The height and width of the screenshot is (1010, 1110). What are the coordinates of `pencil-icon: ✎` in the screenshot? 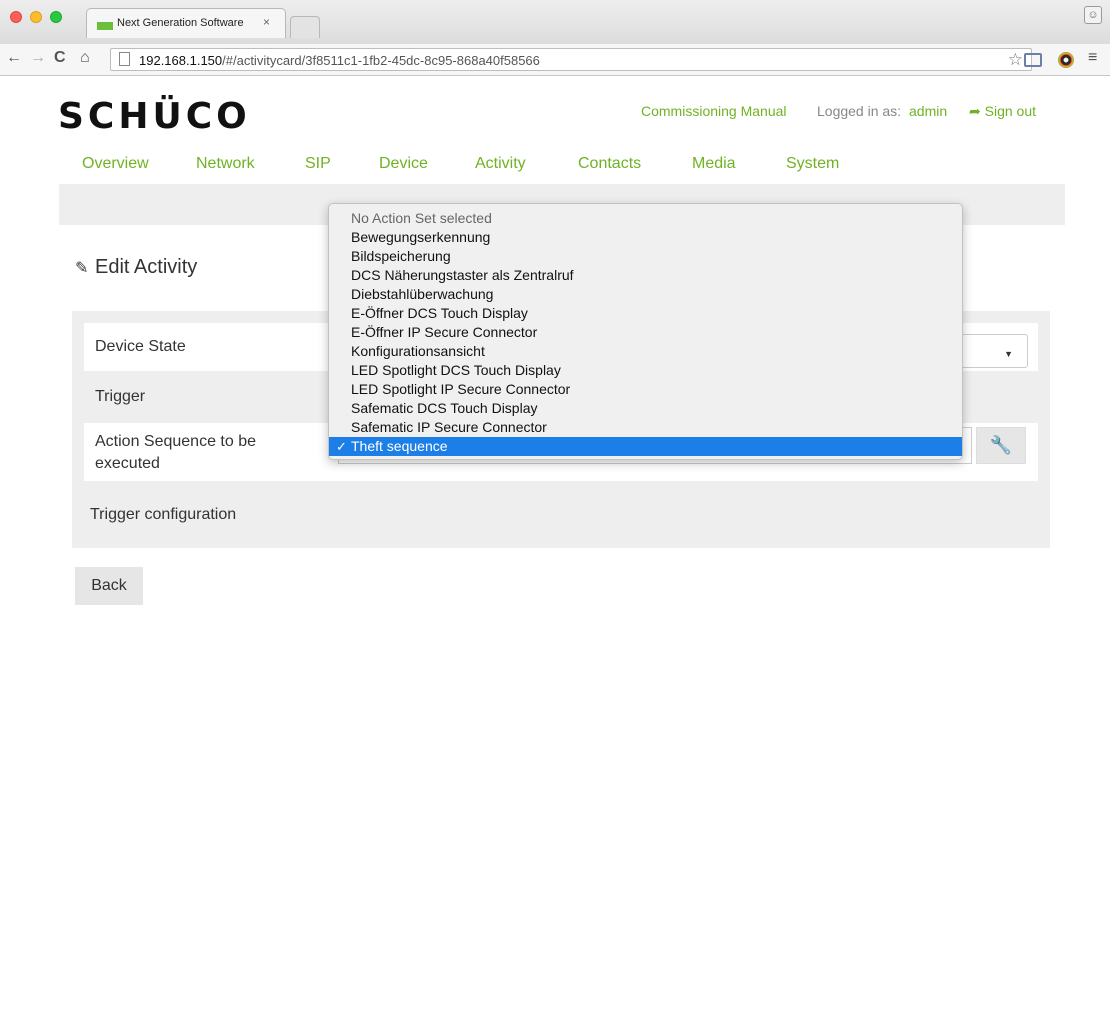 It's located at (82, 268).